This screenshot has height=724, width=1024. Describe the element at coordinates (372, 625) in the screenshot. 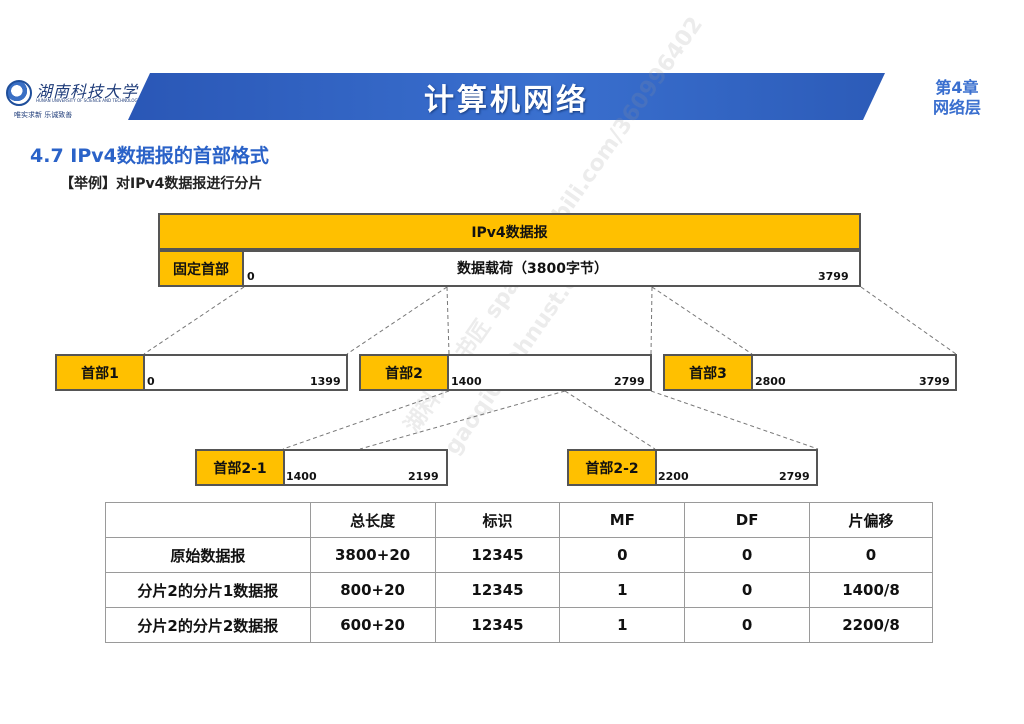

I see `table-cell: 600+20` at that location.